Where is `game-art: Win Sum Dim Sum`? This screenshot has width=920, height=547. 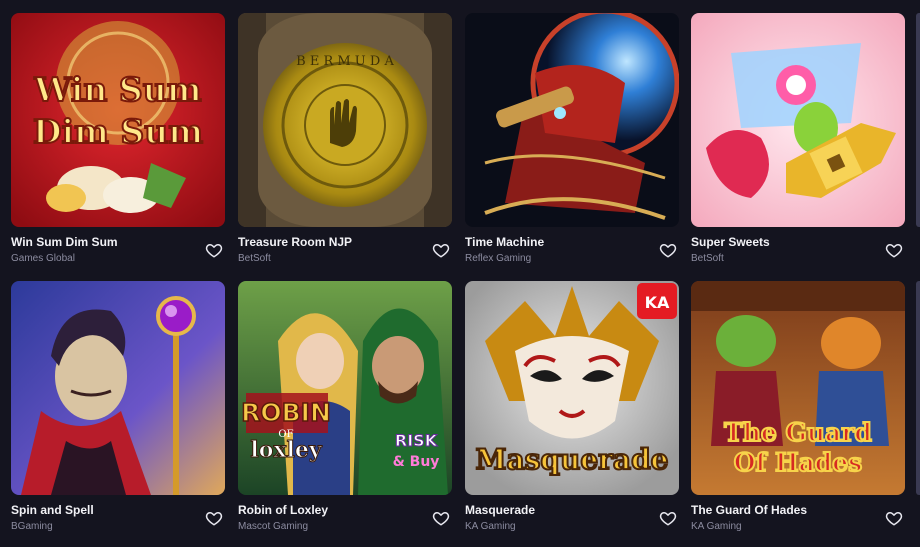
game-art: Win Sum Dim Sum is located at coordinates (118, 120).